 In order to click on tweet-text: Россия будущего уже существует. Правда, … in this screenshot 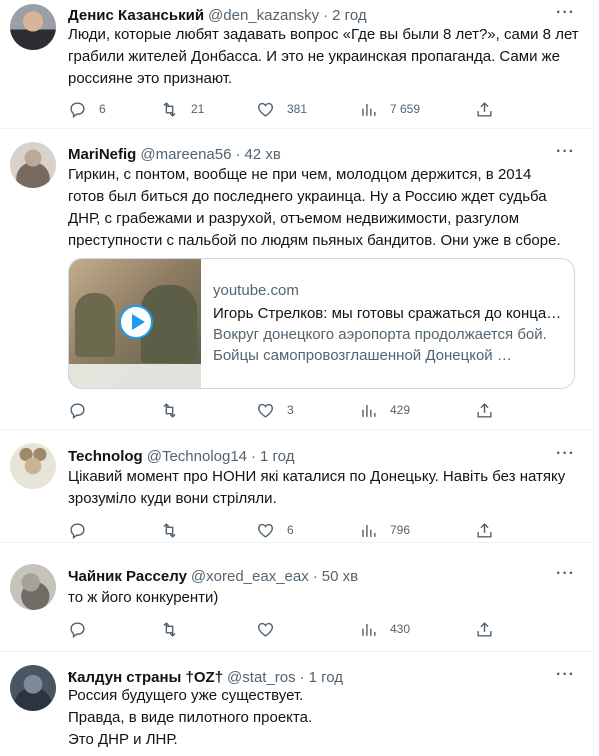, I will do `click(323, 718)`.